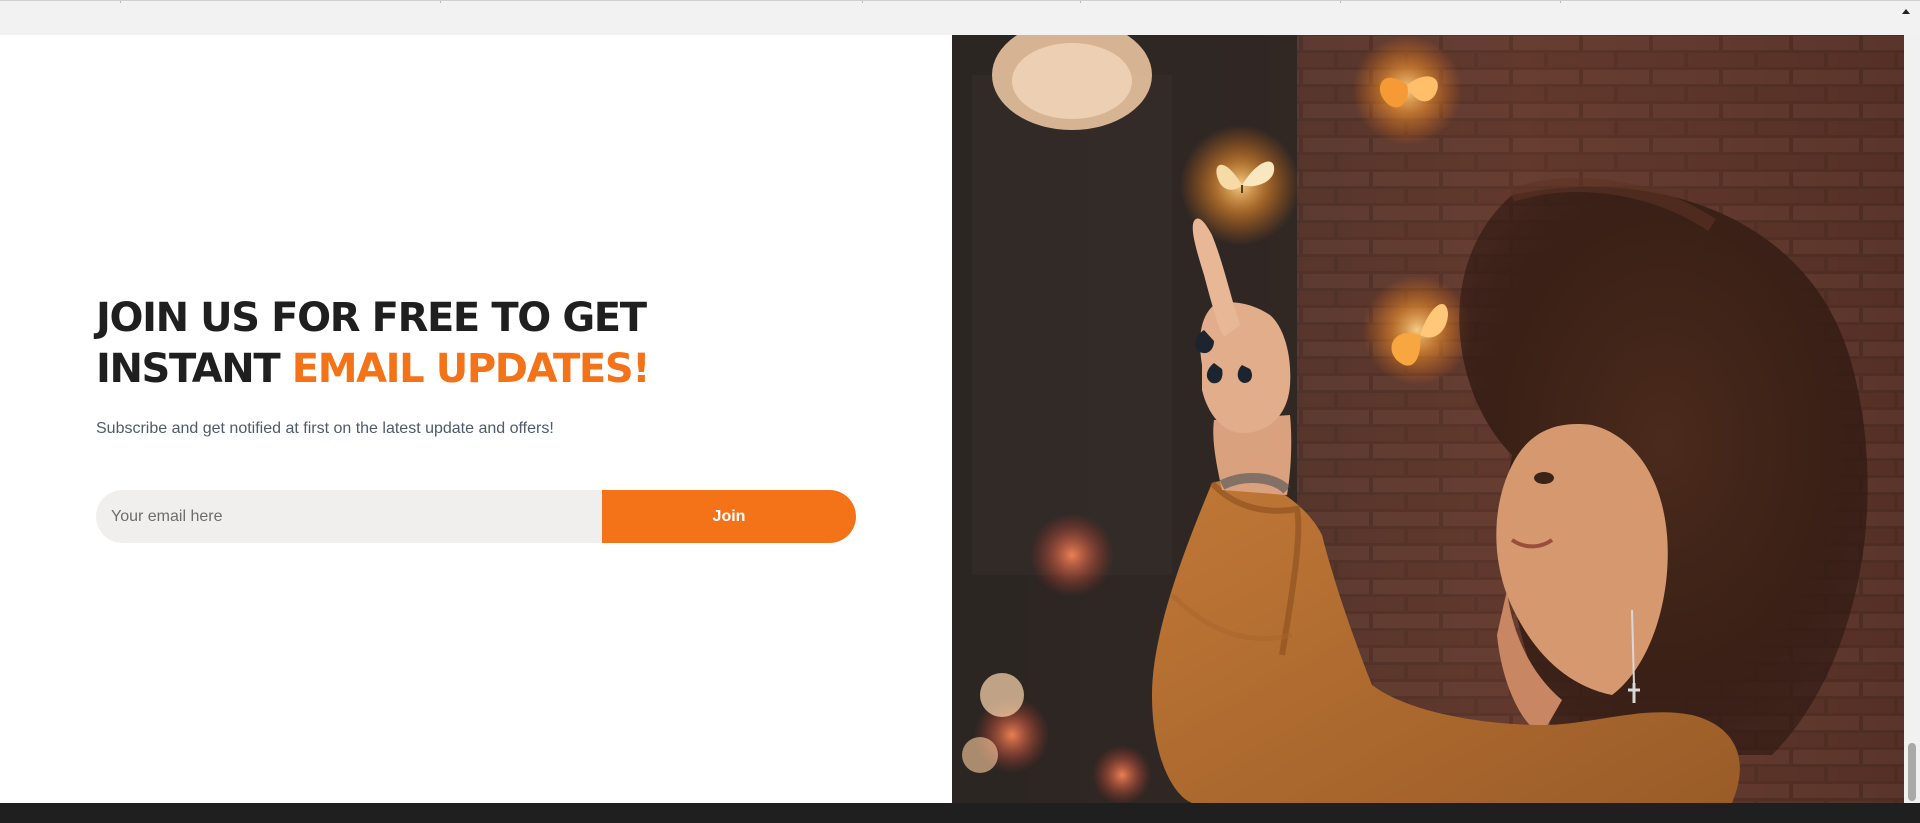  Describe the element at coordinates (349, 516) in the screenshot. I see `email-input` at that location.